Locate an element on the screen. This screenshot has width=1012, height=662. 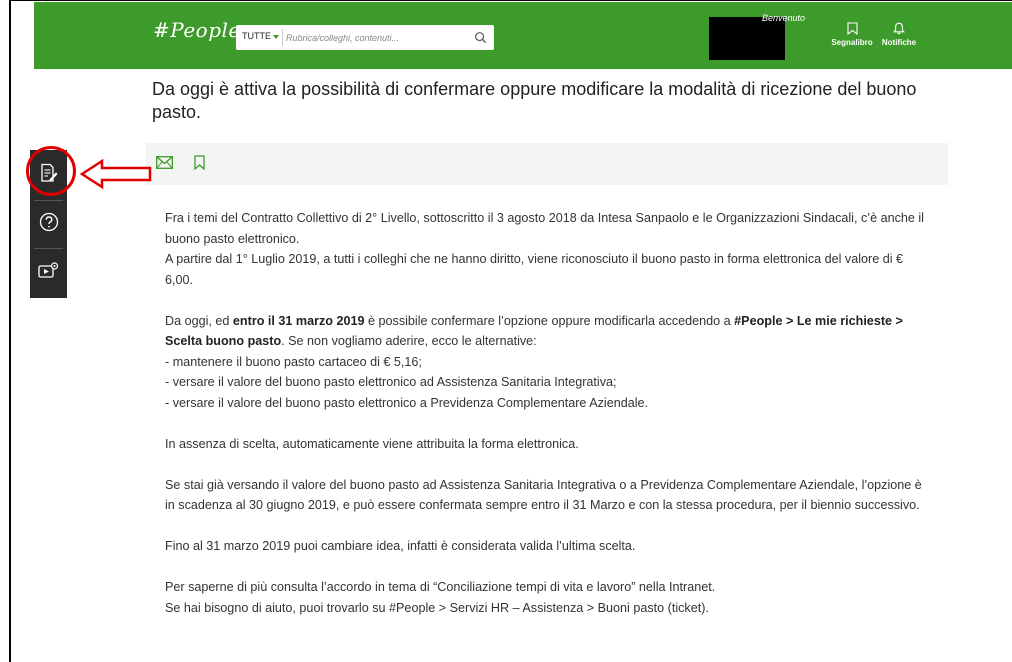
article-text: Da oggi, ed is located at coordinates (199, 320).